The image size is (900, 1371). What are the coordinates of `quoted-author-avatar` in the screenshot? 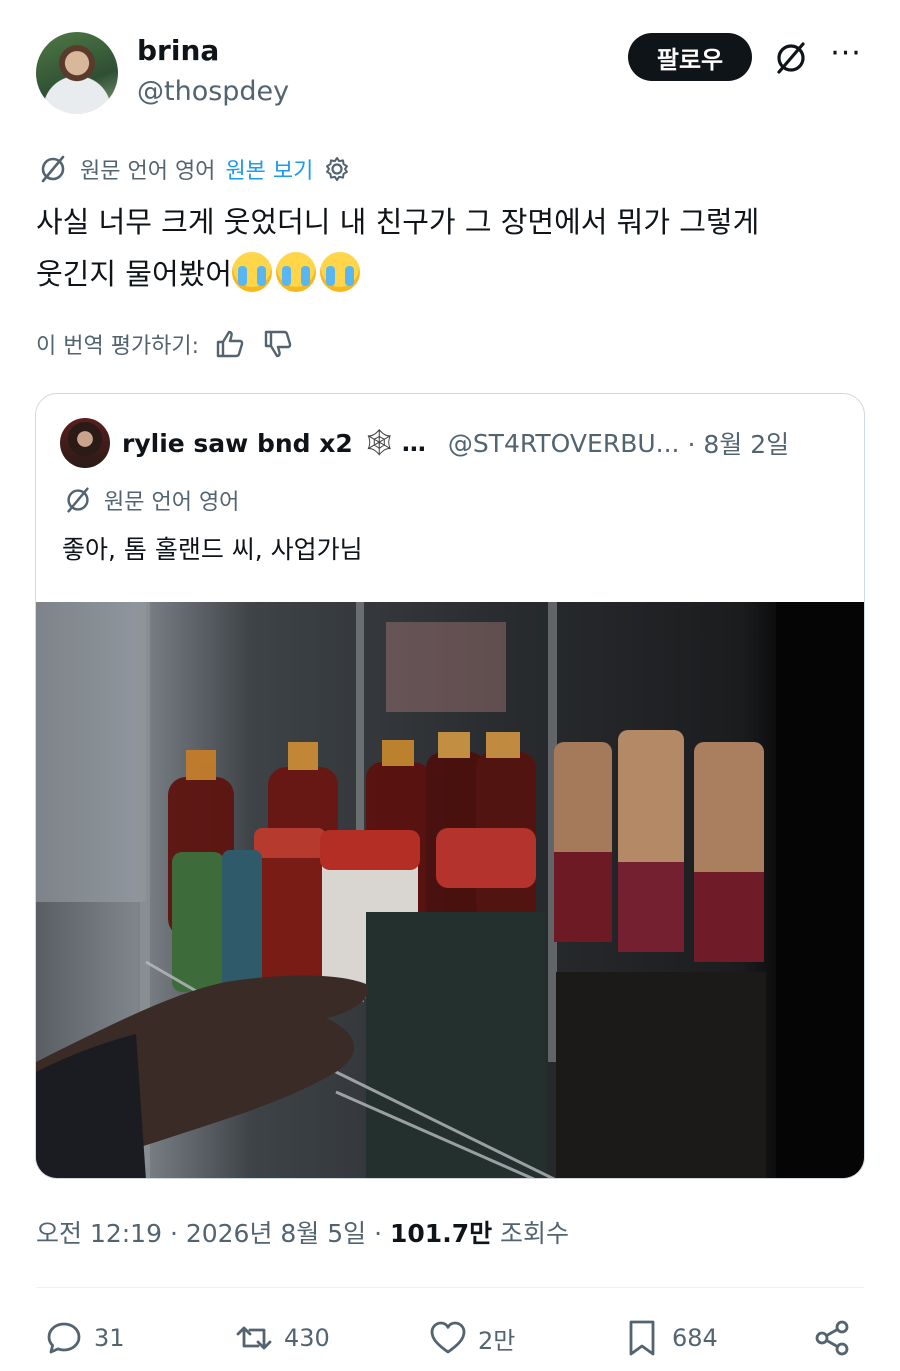 It's located at (85, 443).